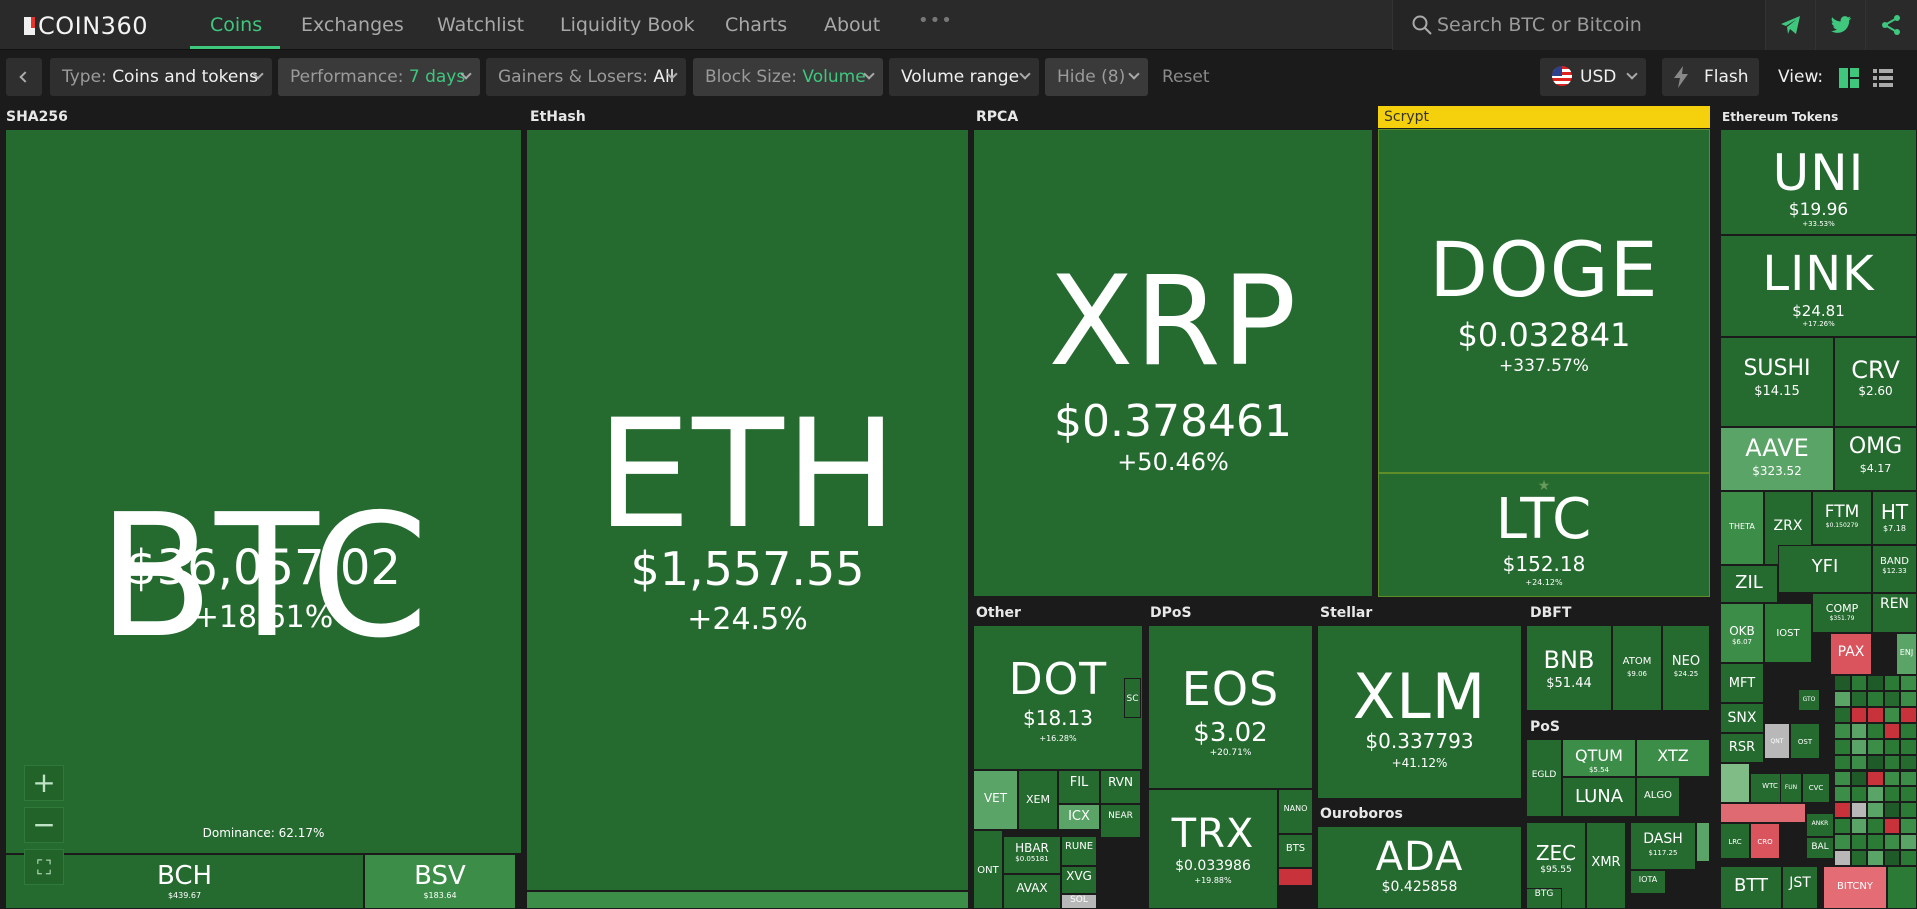 Image resolution: width=1917 pixels, height=909 pixels. What do you see at coordinates (1816, 117) in the screenshot?
I see `group-ethereum-tokens: Ethereum Tokens` at bounding box center [1816, 117].